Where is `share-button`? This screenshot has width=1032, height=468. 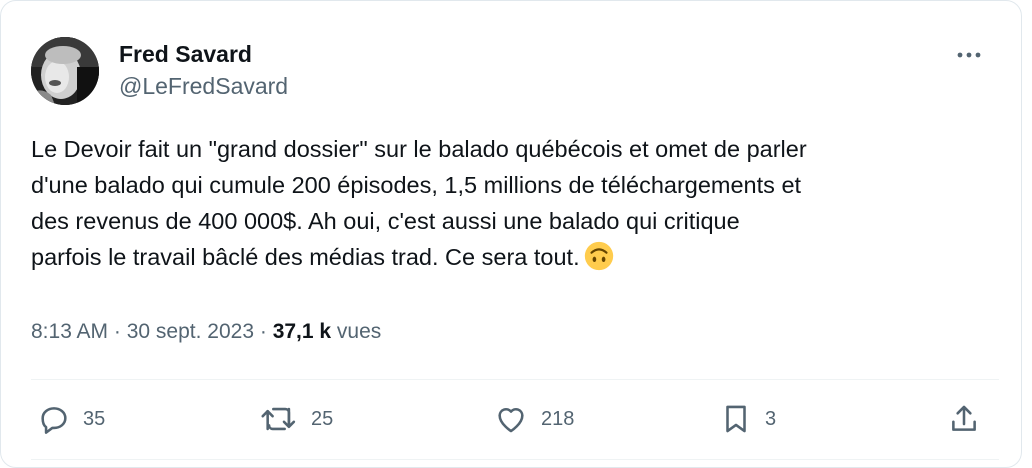 share-button is located at coordinates (964, 419).